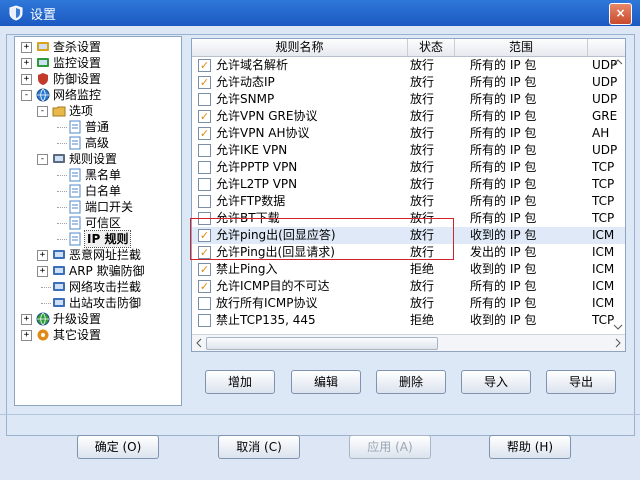  What do you see at coordinates (98, 143) in the screenshot?
I see `tree-node: 高级` at bounding box center [98, 143].